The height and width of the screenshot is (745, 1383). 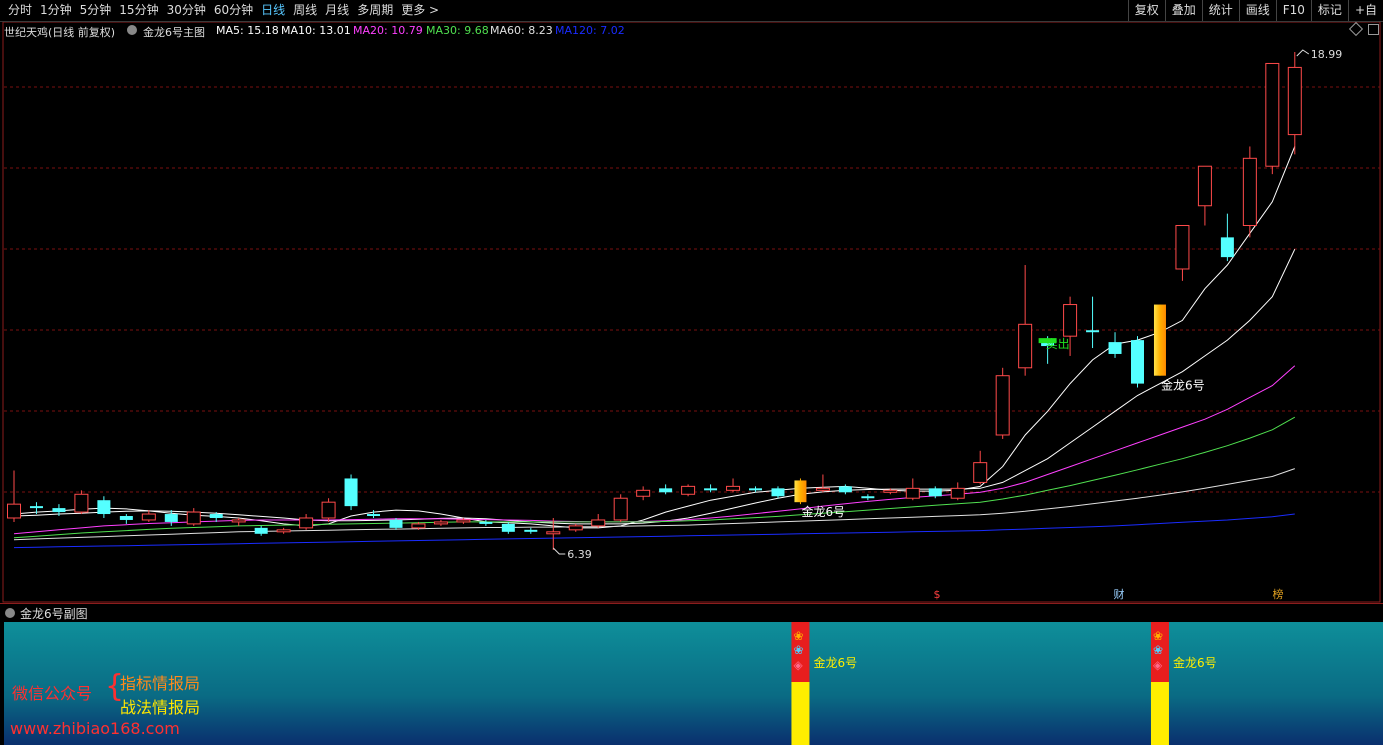 What do you see at coordinates (52, 693) in the screenshot?
I see `watermark-label: 微信公众号` at bounding box center [52, 693].